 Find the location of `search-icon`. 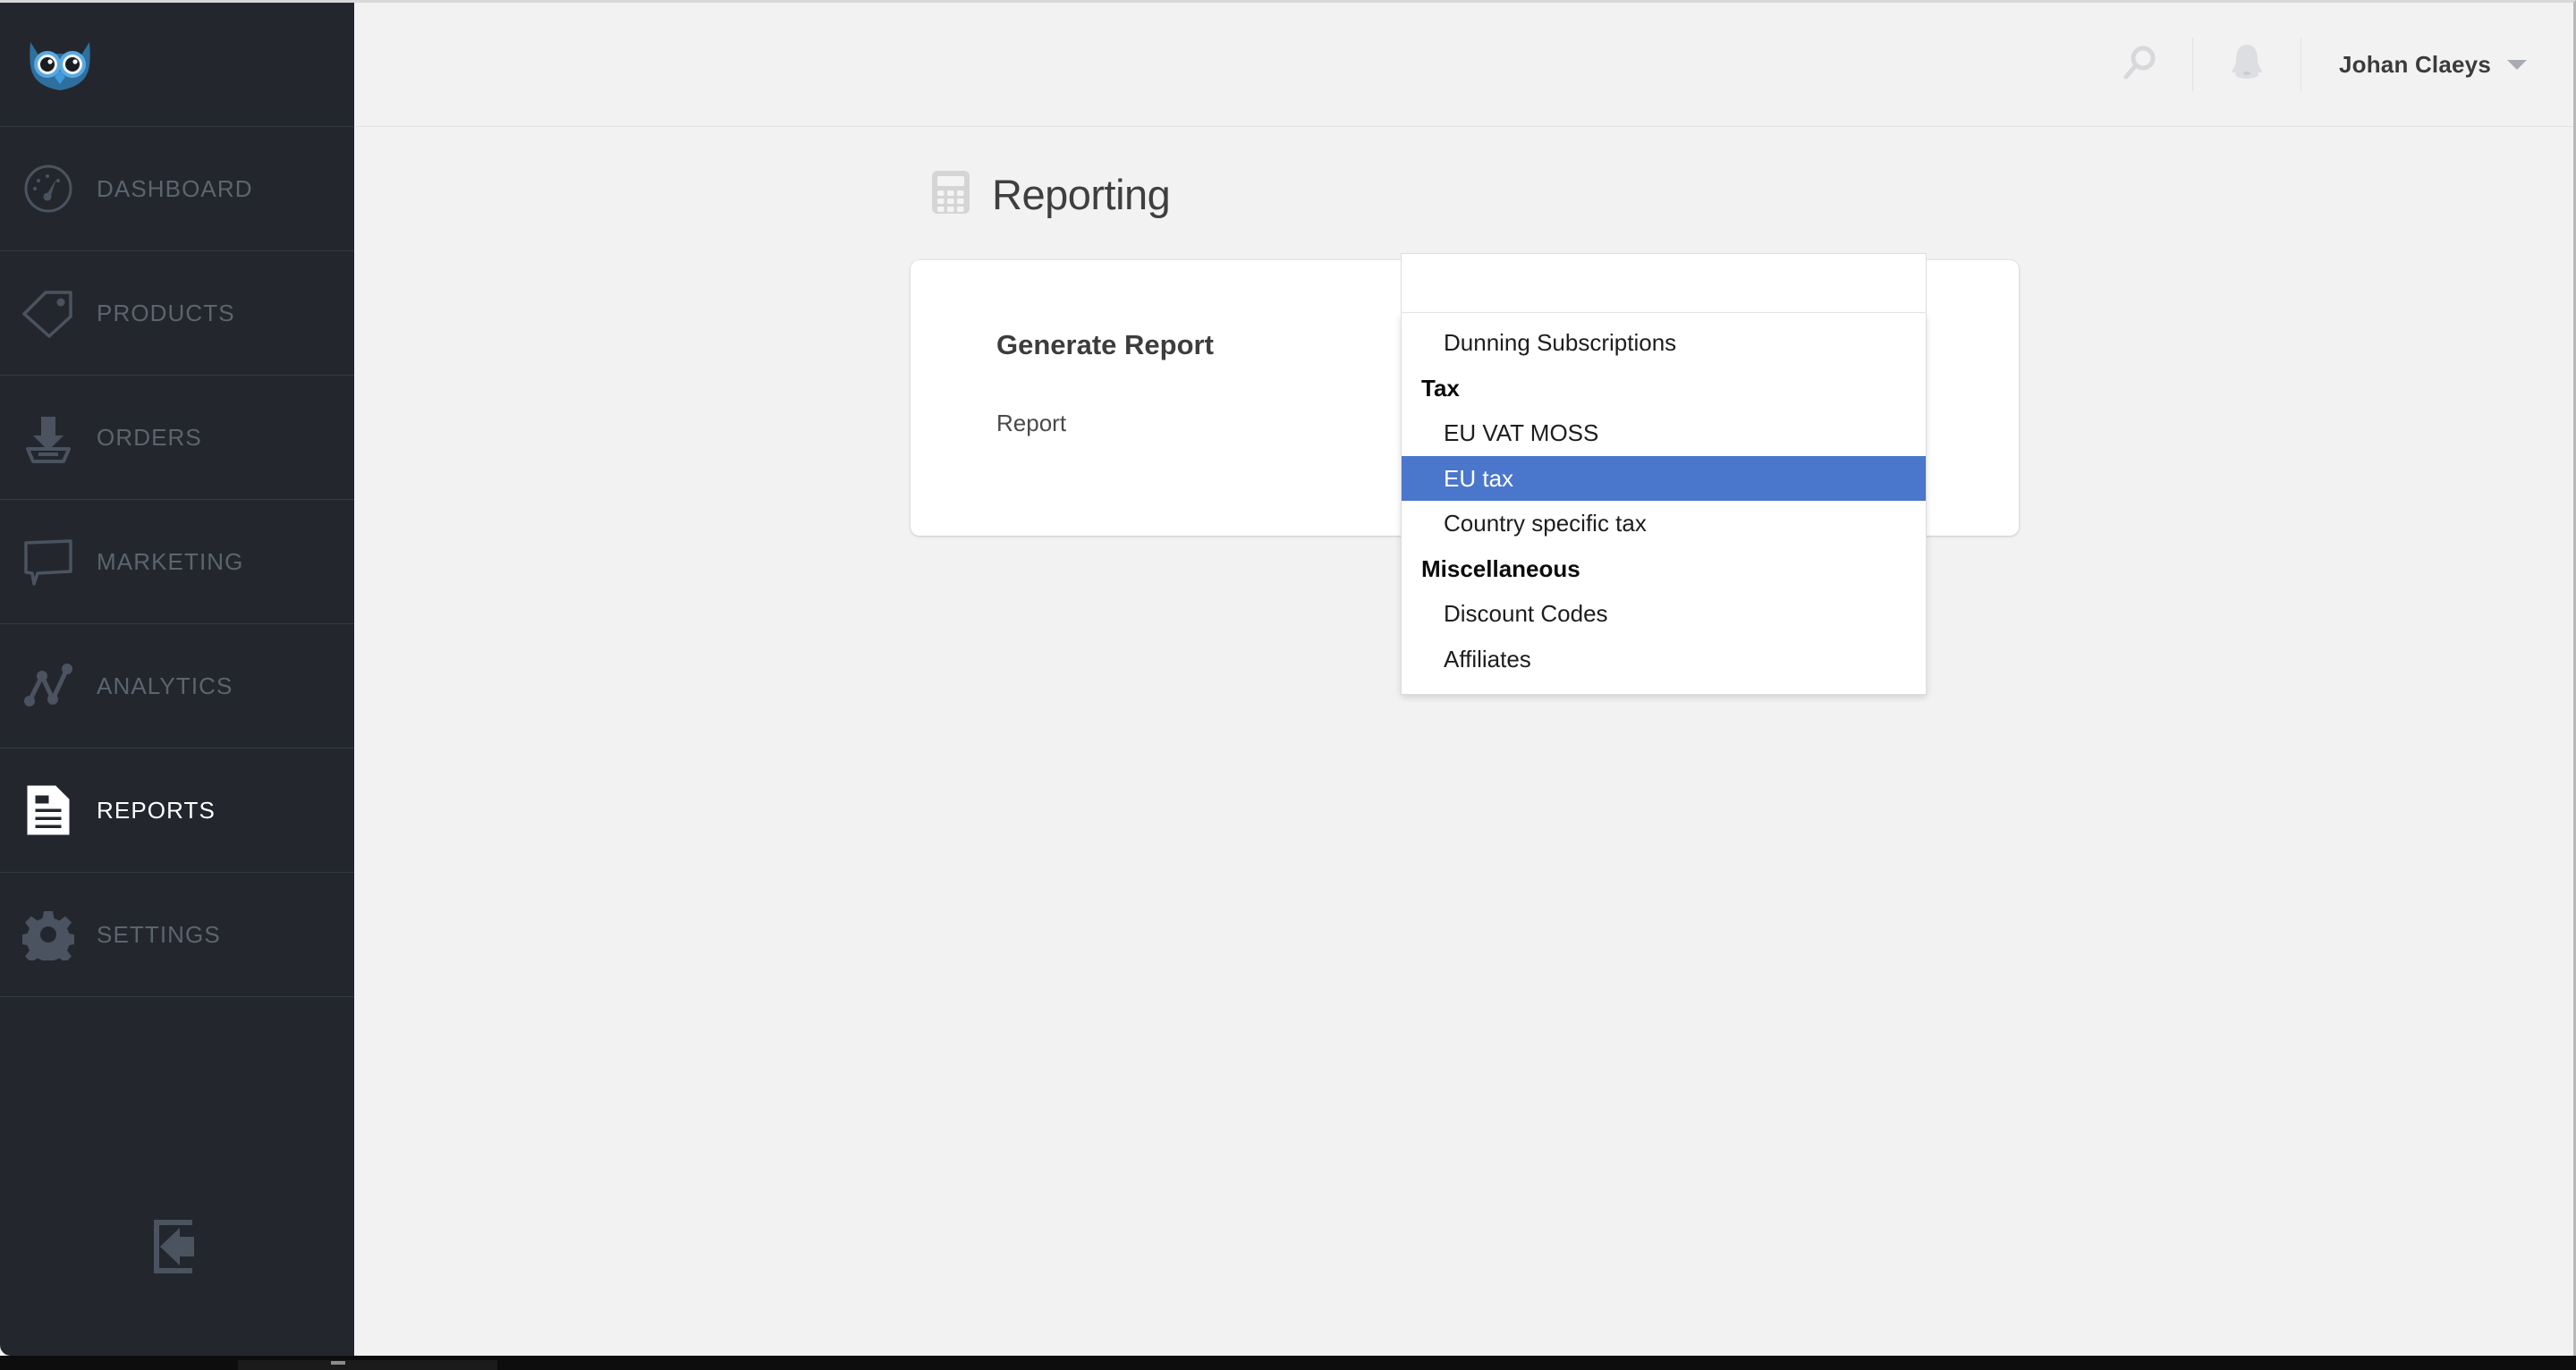

search-icon is located at coordinates (2139, 65).